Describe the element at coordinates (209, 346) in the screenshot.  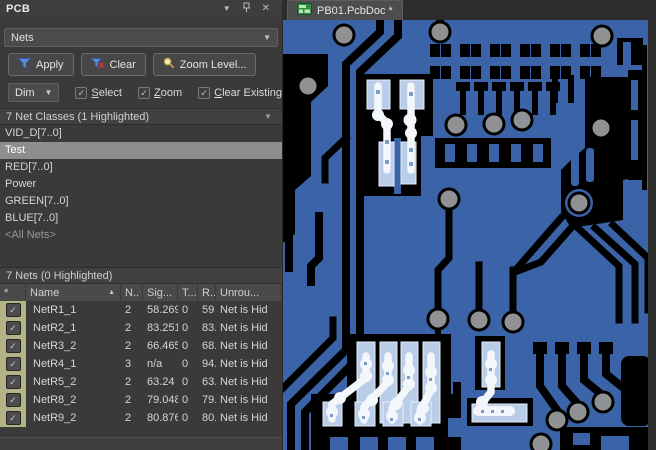
I see `net-routed: 68.` at that location.